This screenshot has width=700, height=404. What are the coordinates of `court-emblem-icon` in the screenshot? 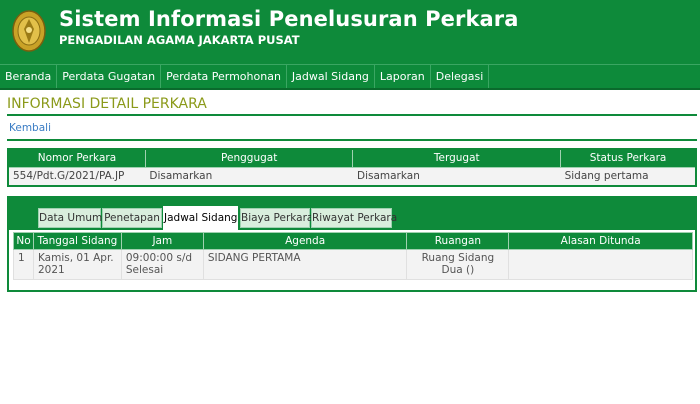 It's located at (29, 31).